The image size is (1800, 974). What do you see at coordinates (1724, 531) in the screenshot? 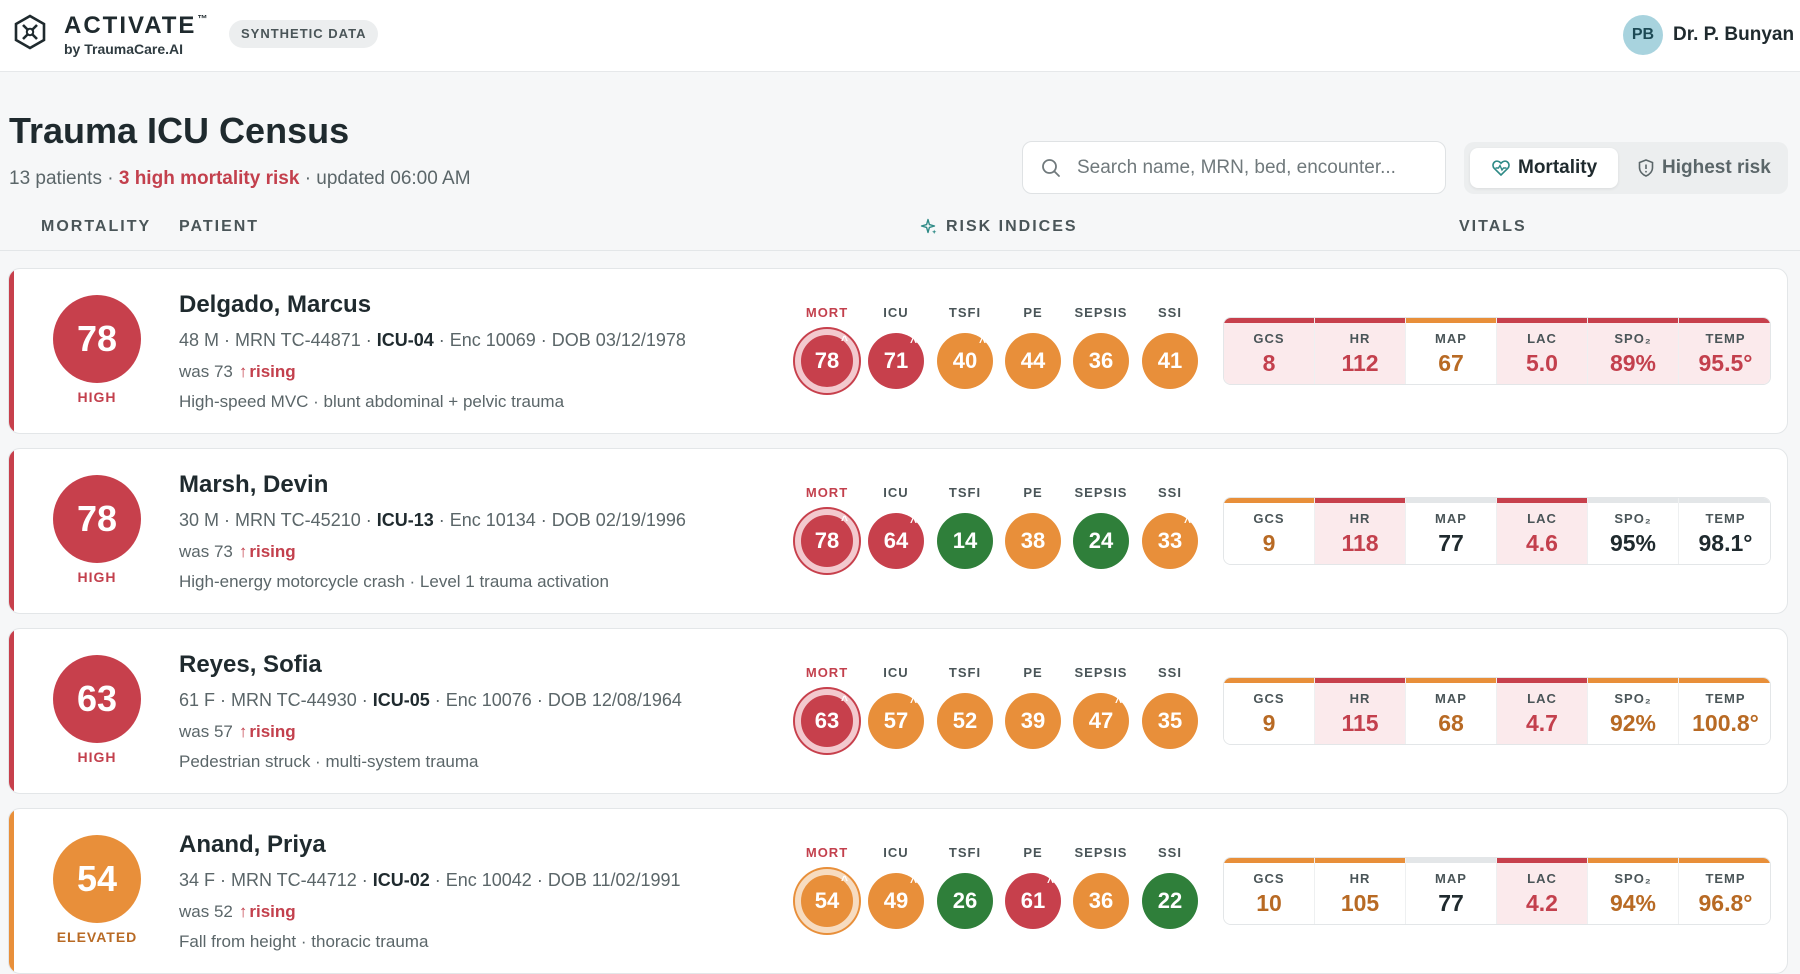
I see `vital-temp: TEMP 98.1°` at bounding box center [1724, 531].